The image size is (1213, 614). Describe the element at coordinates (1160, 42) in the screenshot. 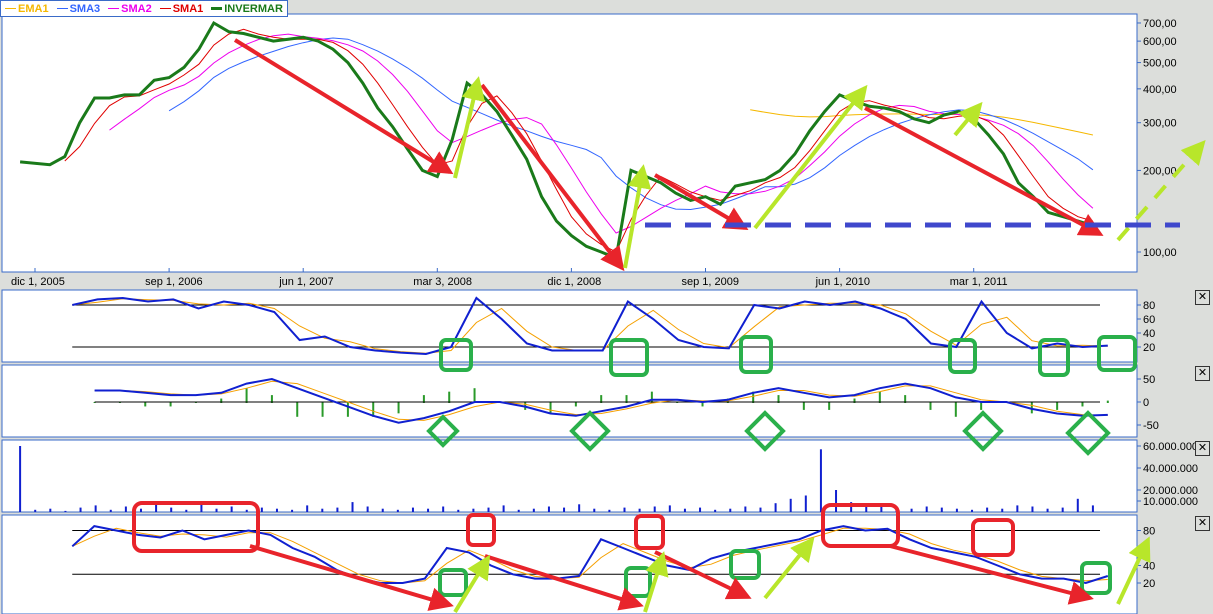

I see `y-tick-label: 600,00` at that location.